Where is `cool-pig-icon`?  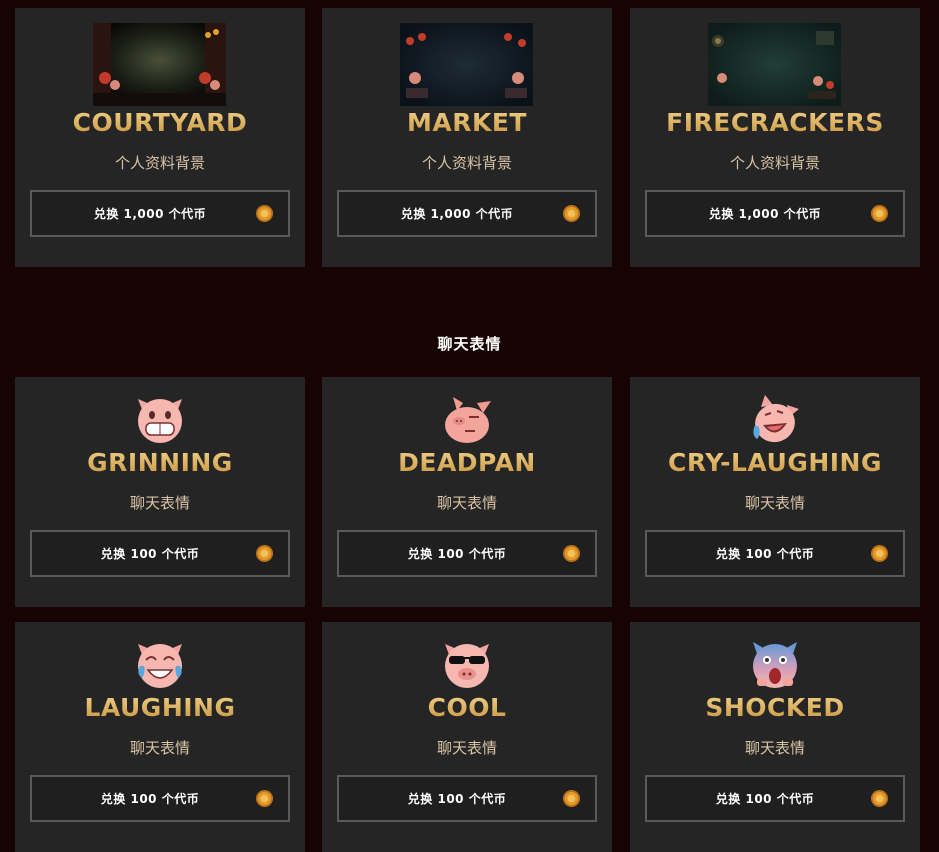
cool-pig-icon is located at coordinates (467, 666).